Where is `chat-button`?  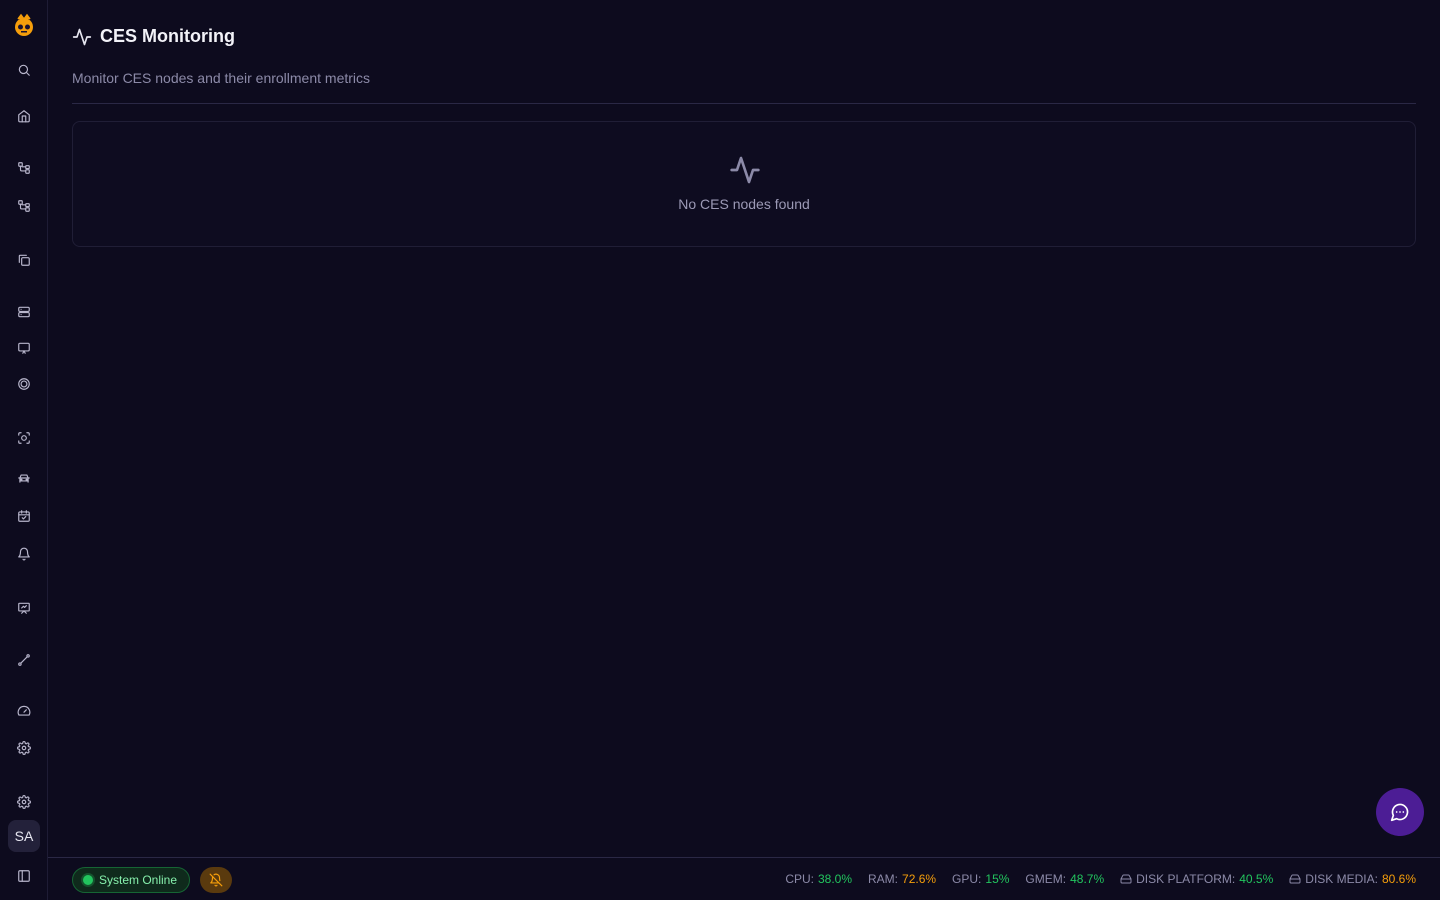 chat-button is located at coordinates (1400, 812).